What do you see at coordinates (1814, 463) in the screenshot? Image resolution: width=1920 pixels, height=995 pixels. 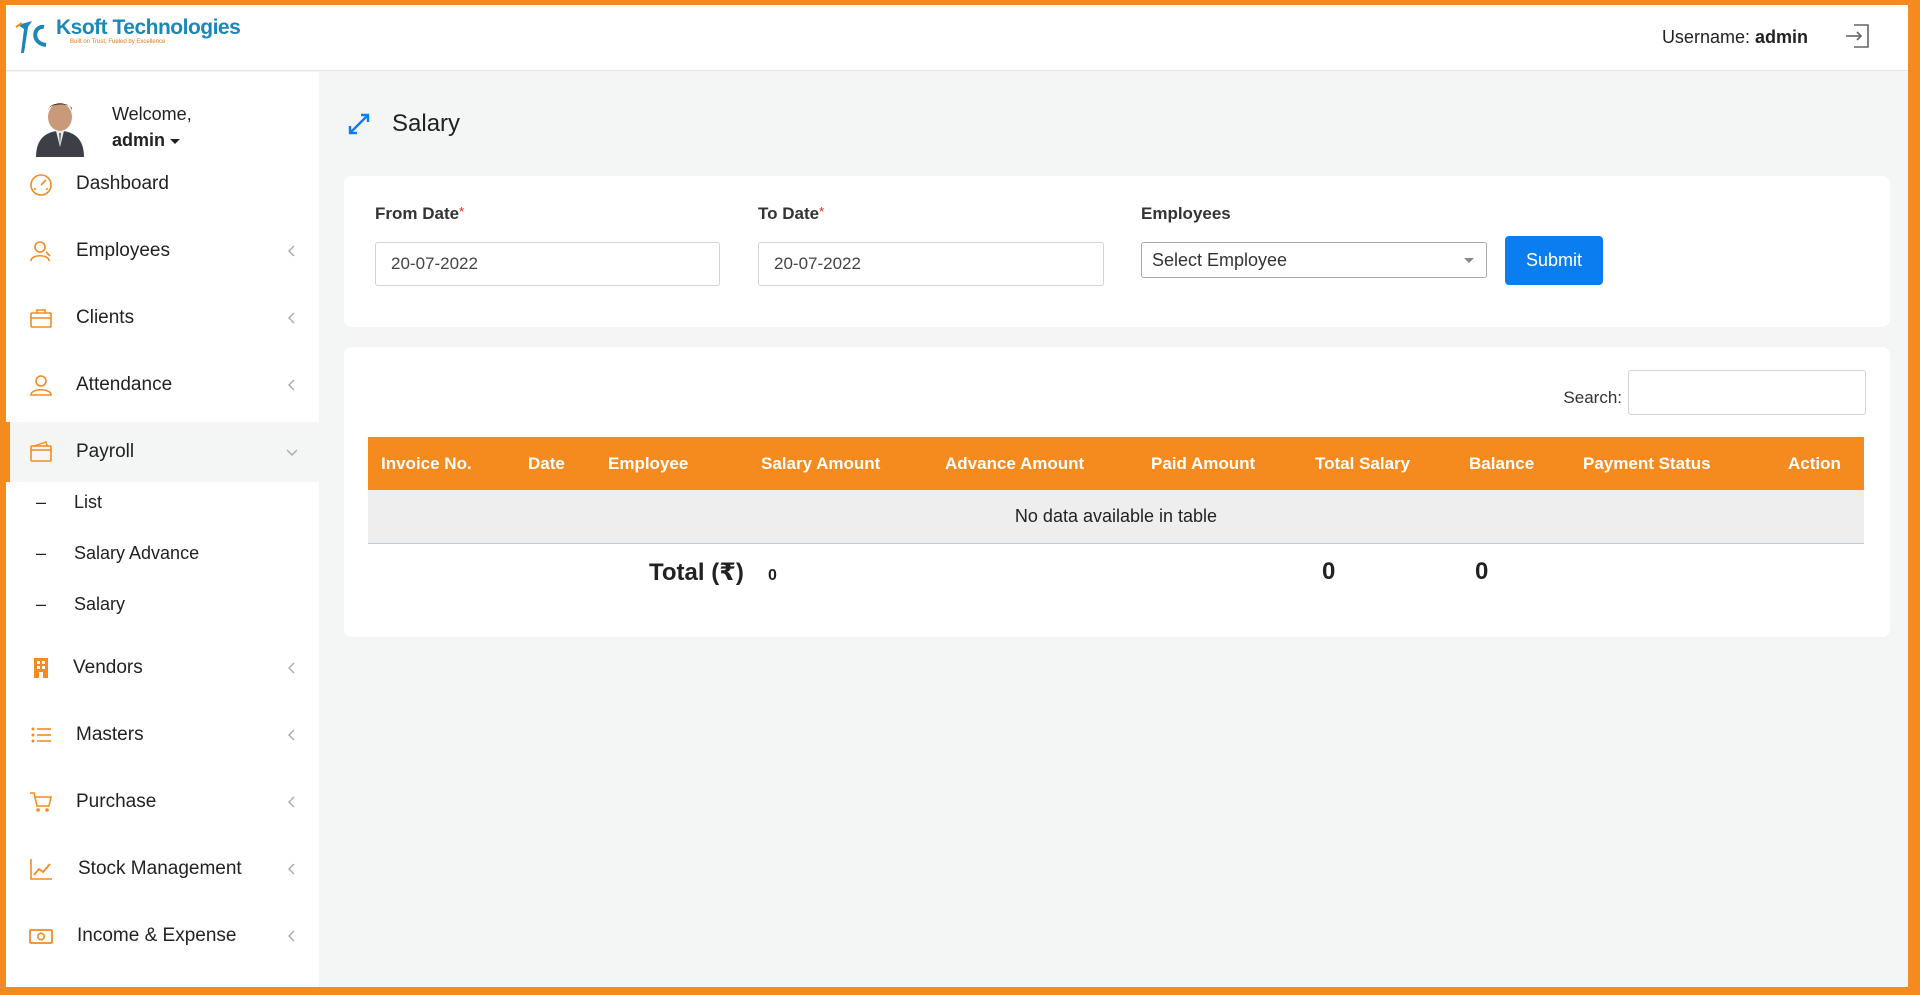 I see `column-header-action: Action` at bounding box center [1814, 463].